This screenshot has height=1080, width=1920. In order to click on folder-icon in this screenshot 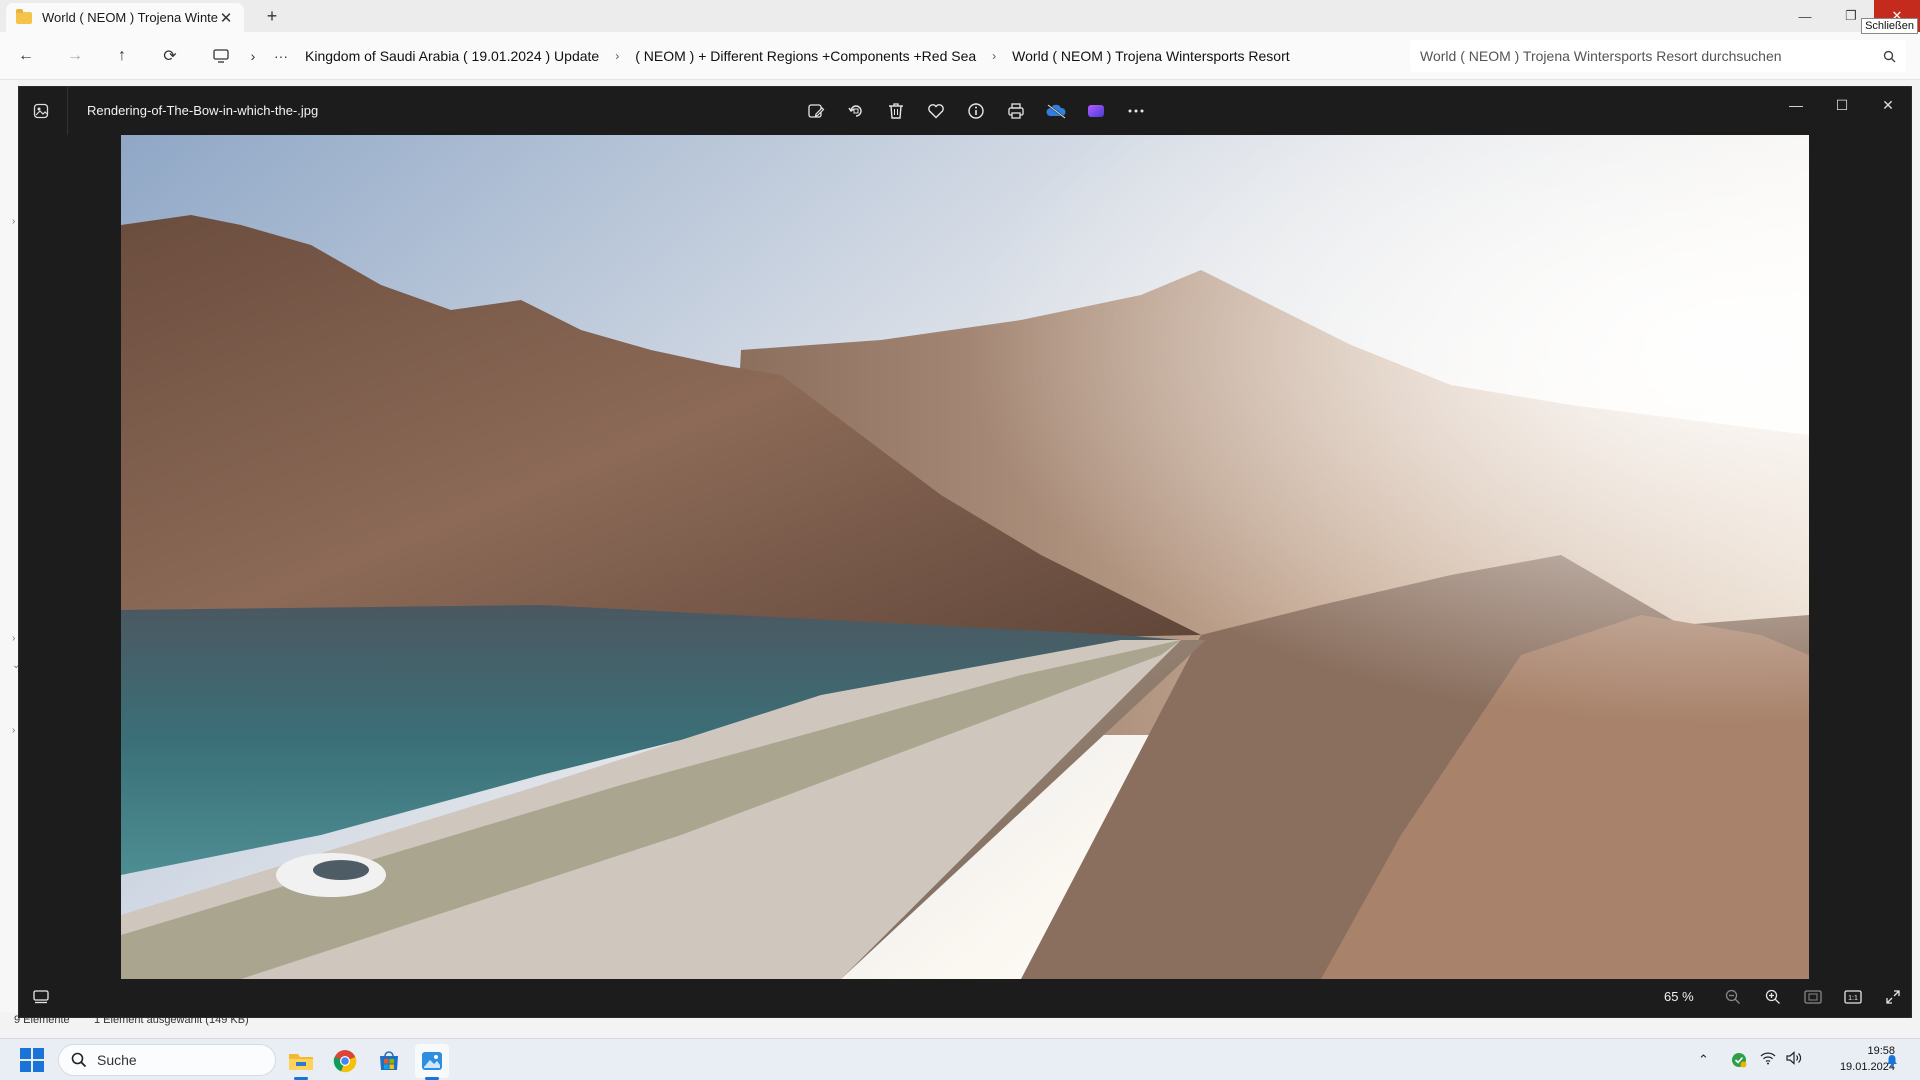, I will do `click(24, 16)`.